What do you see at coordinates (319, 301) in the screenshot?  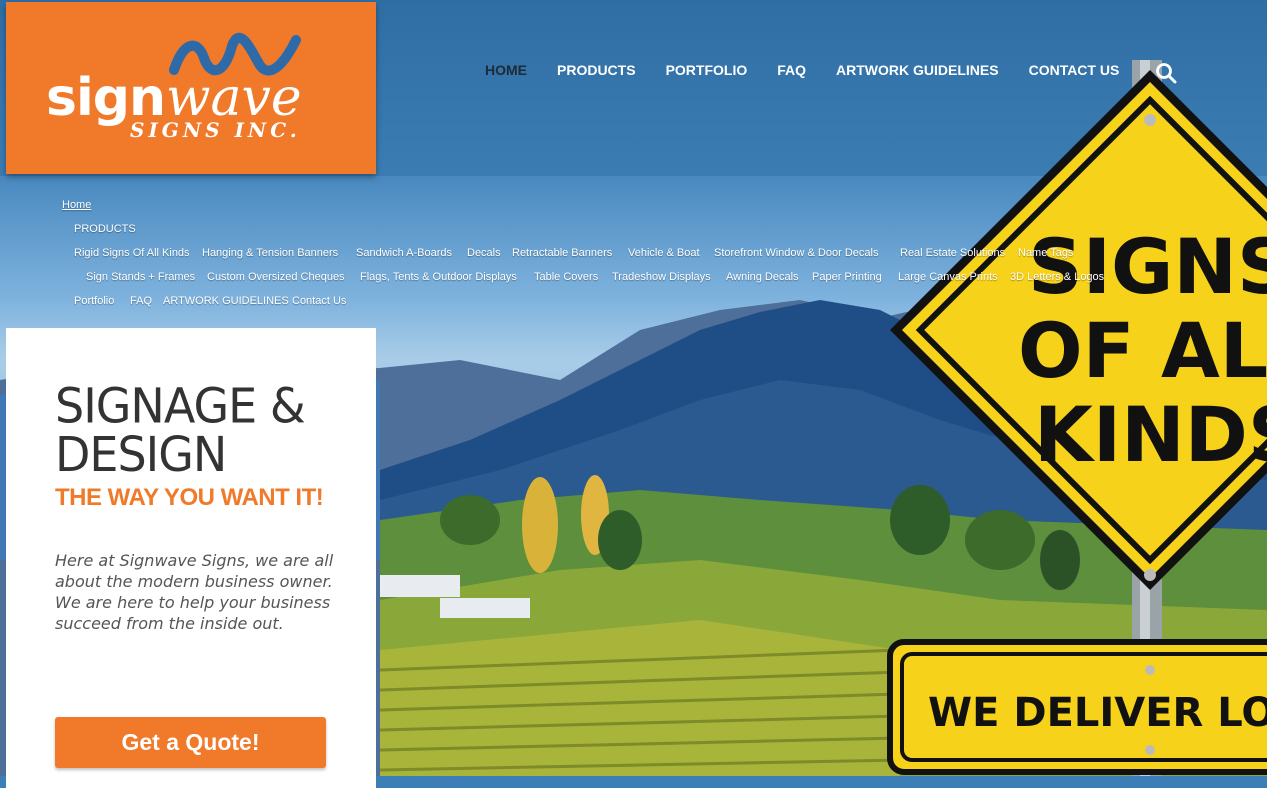 I see `sitemap-link: Contact Us` at bounding box center [319, 301].